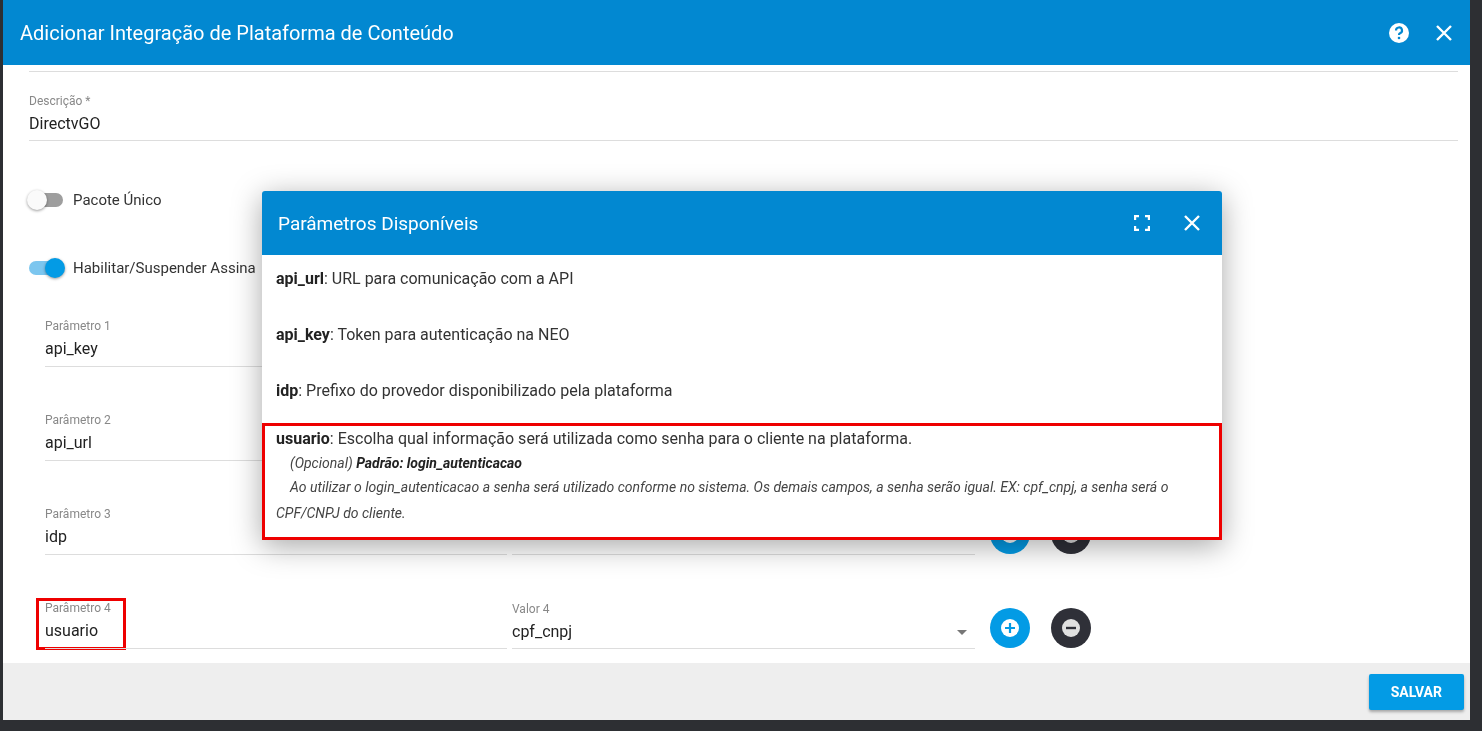 The width and height of the screenshot is (1482, 731). I want to click on field-label: Parâmetro 2, so click(78, 420).